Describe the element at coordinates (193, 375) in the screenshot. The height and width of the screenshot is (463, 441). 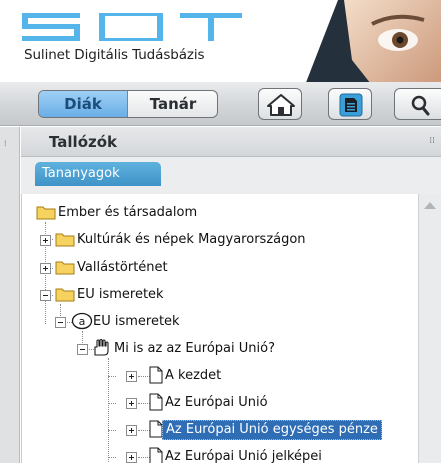
I see `tree-item-label: A kezdet` at that location.